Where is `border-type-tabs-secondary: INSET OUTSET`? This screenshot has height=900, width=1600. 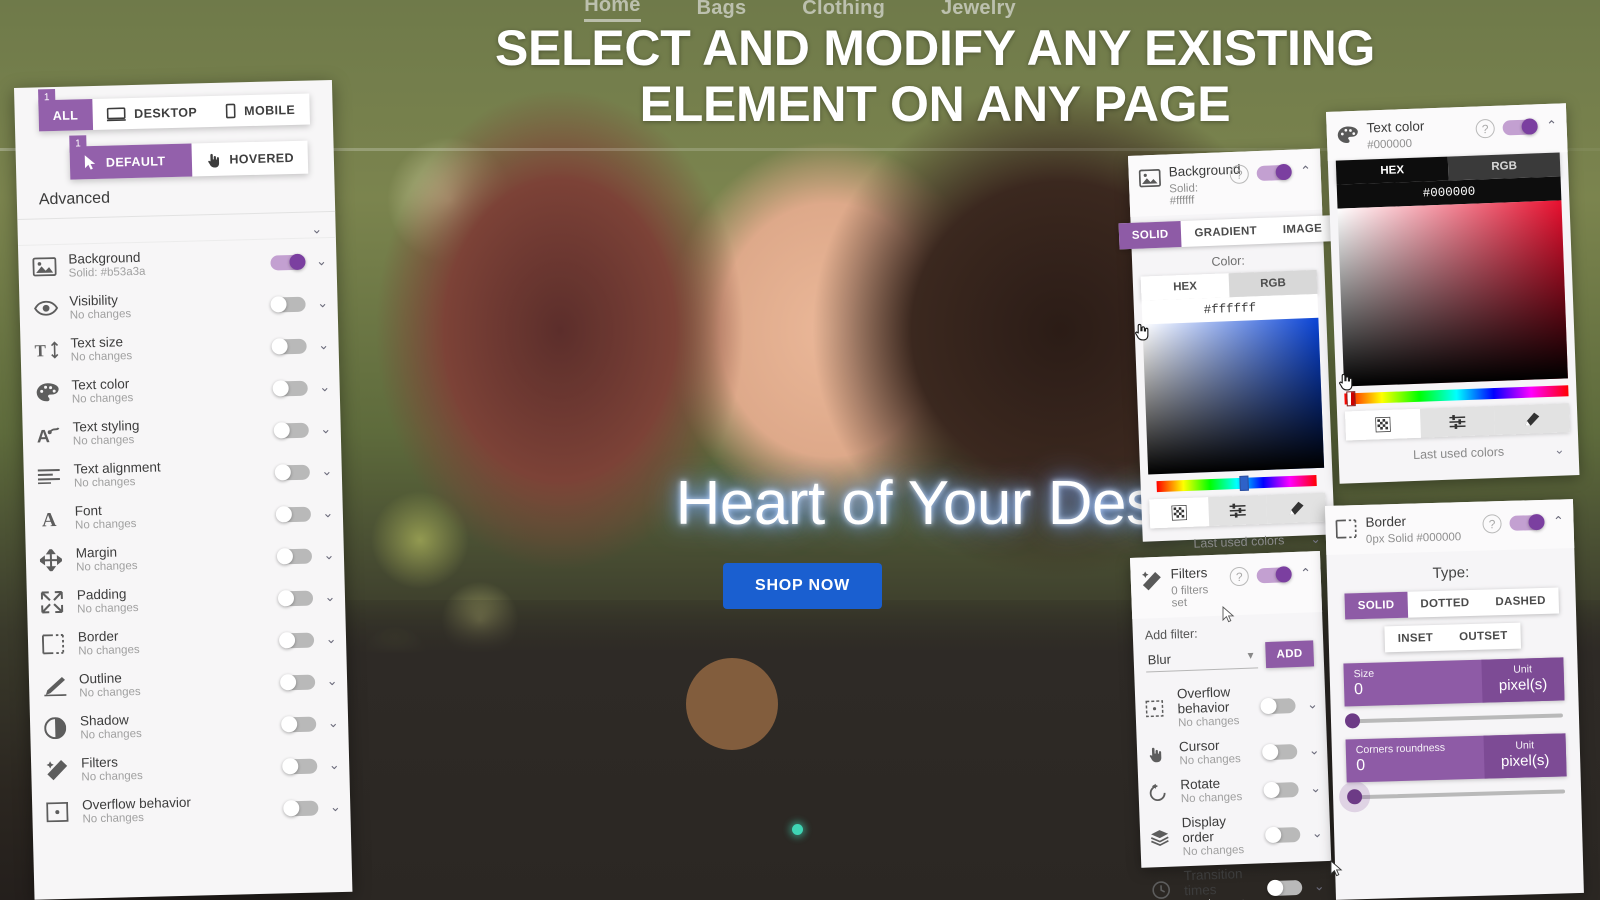
border-type-tabs-secondary: INSET OUTSET is located at coordinates (1452, 637).